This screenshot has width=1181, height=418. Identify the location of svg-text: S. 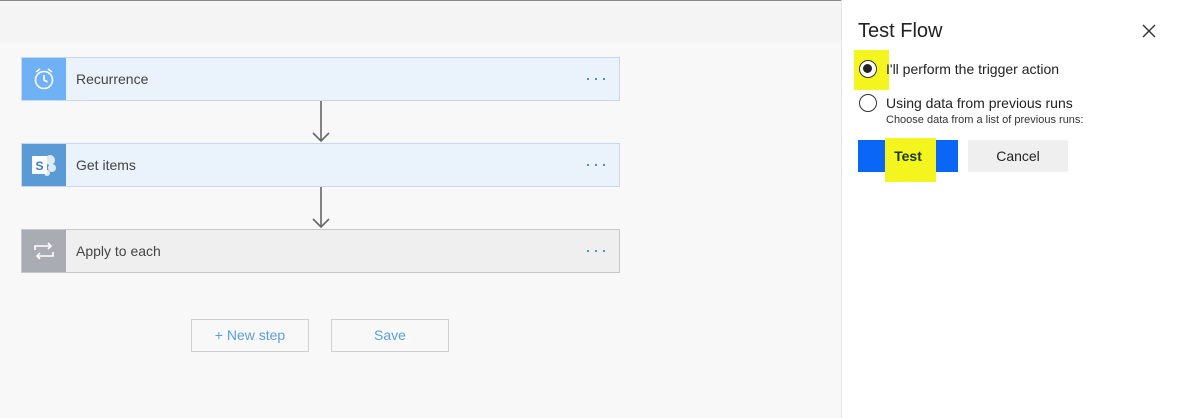
(39, 166).